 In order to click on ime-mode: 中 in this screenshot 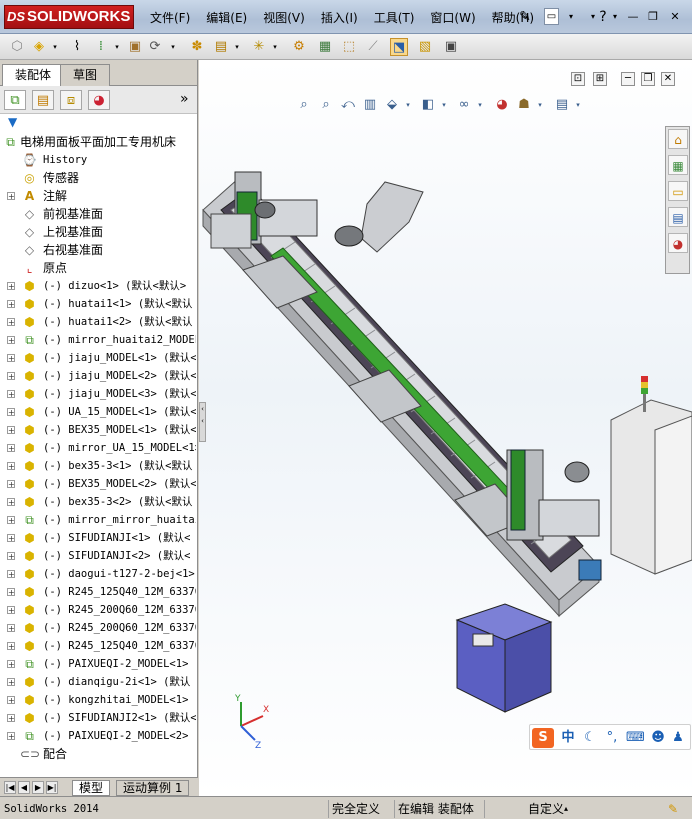, I will do `click(568, 738)`.